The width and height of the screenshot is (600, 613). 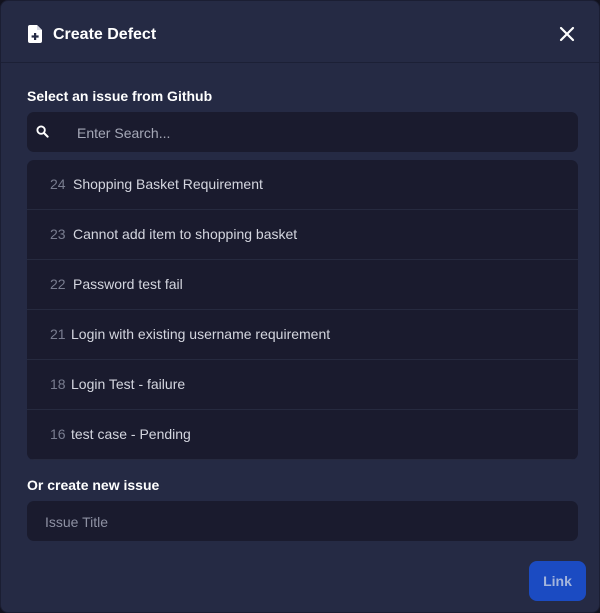 I want to click on search-input, so click(x=322, y=133).